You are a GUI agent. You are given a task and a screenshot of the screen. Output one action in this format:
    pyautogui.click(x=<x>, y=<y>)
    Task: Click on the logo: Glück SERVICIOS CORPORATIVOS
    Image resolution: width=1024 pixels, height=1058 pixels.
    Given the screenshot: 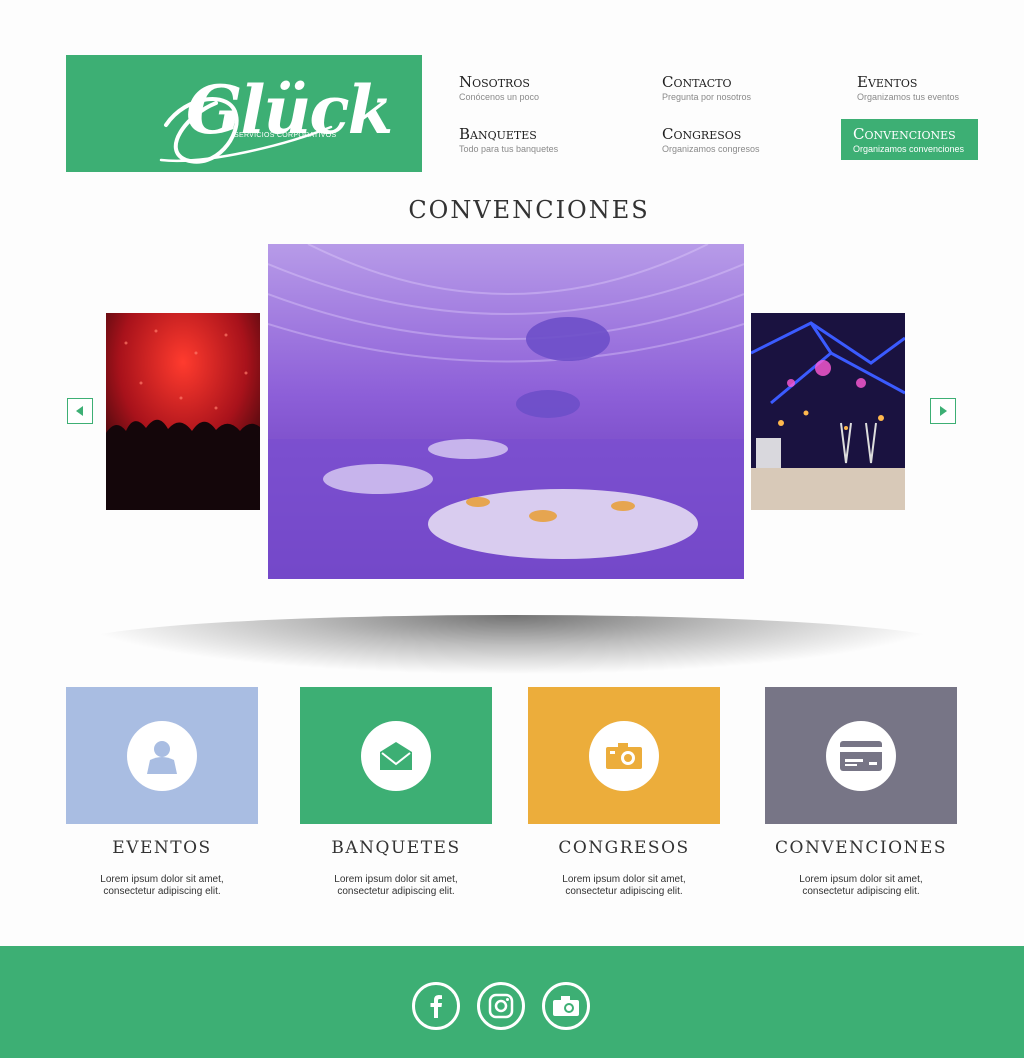 What is the action you would take?
    pyautogui.click(x=244, y=113)
    